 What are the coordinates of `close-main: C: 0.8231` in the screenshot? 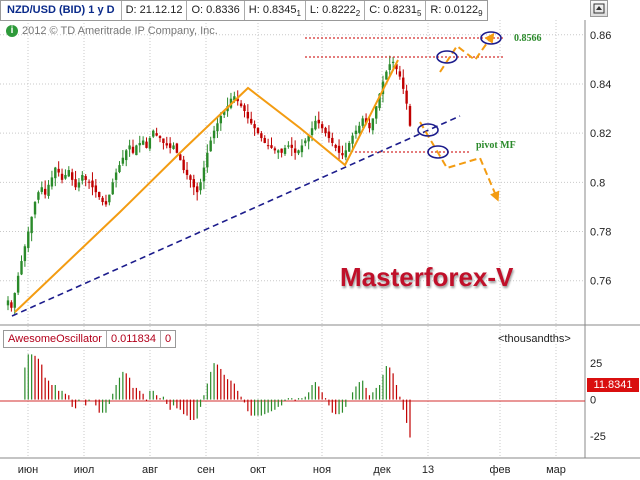 It's located at (393, 10).